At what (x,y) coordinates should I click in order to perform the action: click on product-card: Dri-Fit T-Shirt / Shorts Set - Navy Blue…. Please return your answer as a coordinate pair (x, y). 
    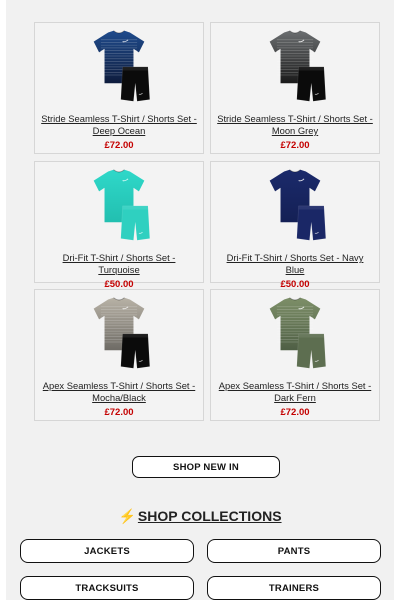
    Looking at the image, I should click on (295, 225).